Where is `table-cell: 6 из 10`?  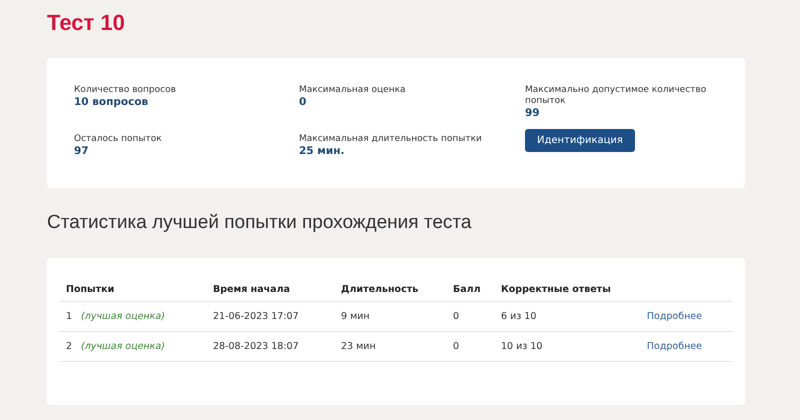
table-cell: 6 из 10 is located at coordinates (563, 317).